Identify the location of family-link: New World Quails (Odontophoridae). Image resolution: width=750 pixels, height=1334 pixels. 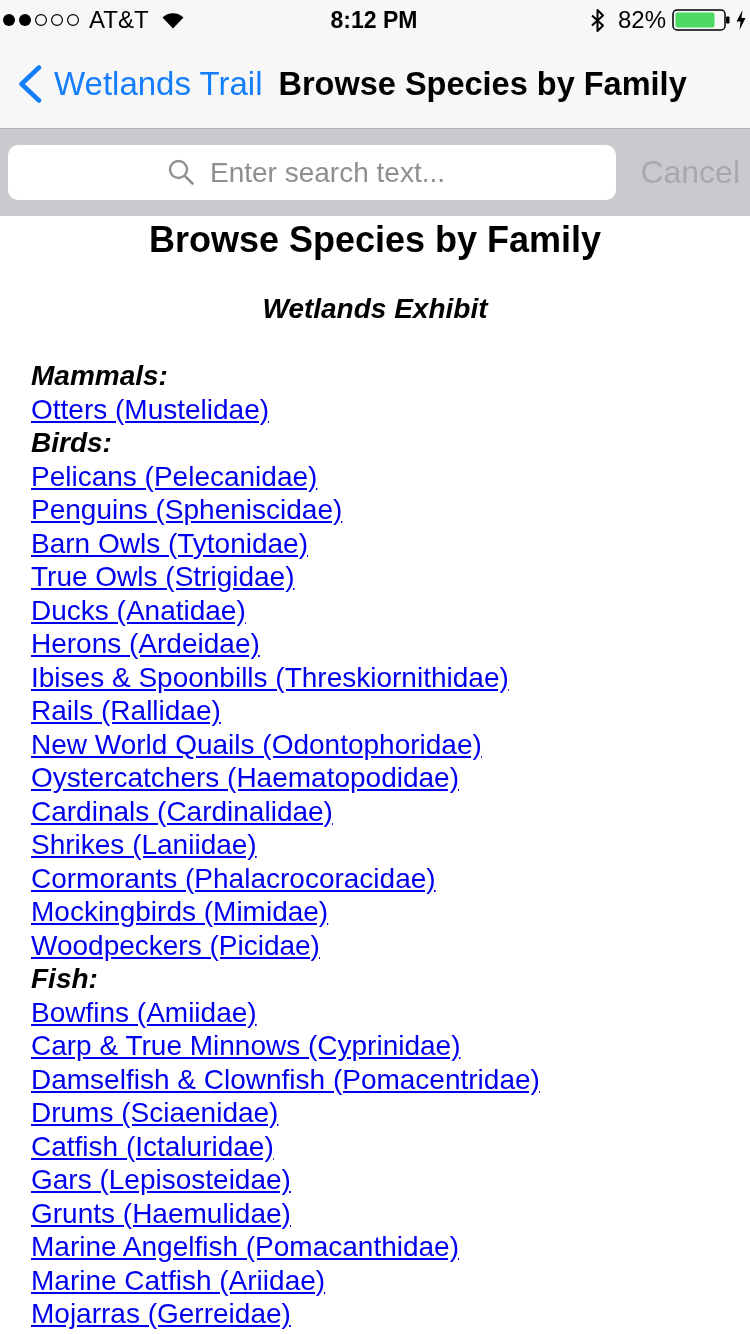
(256, 744).